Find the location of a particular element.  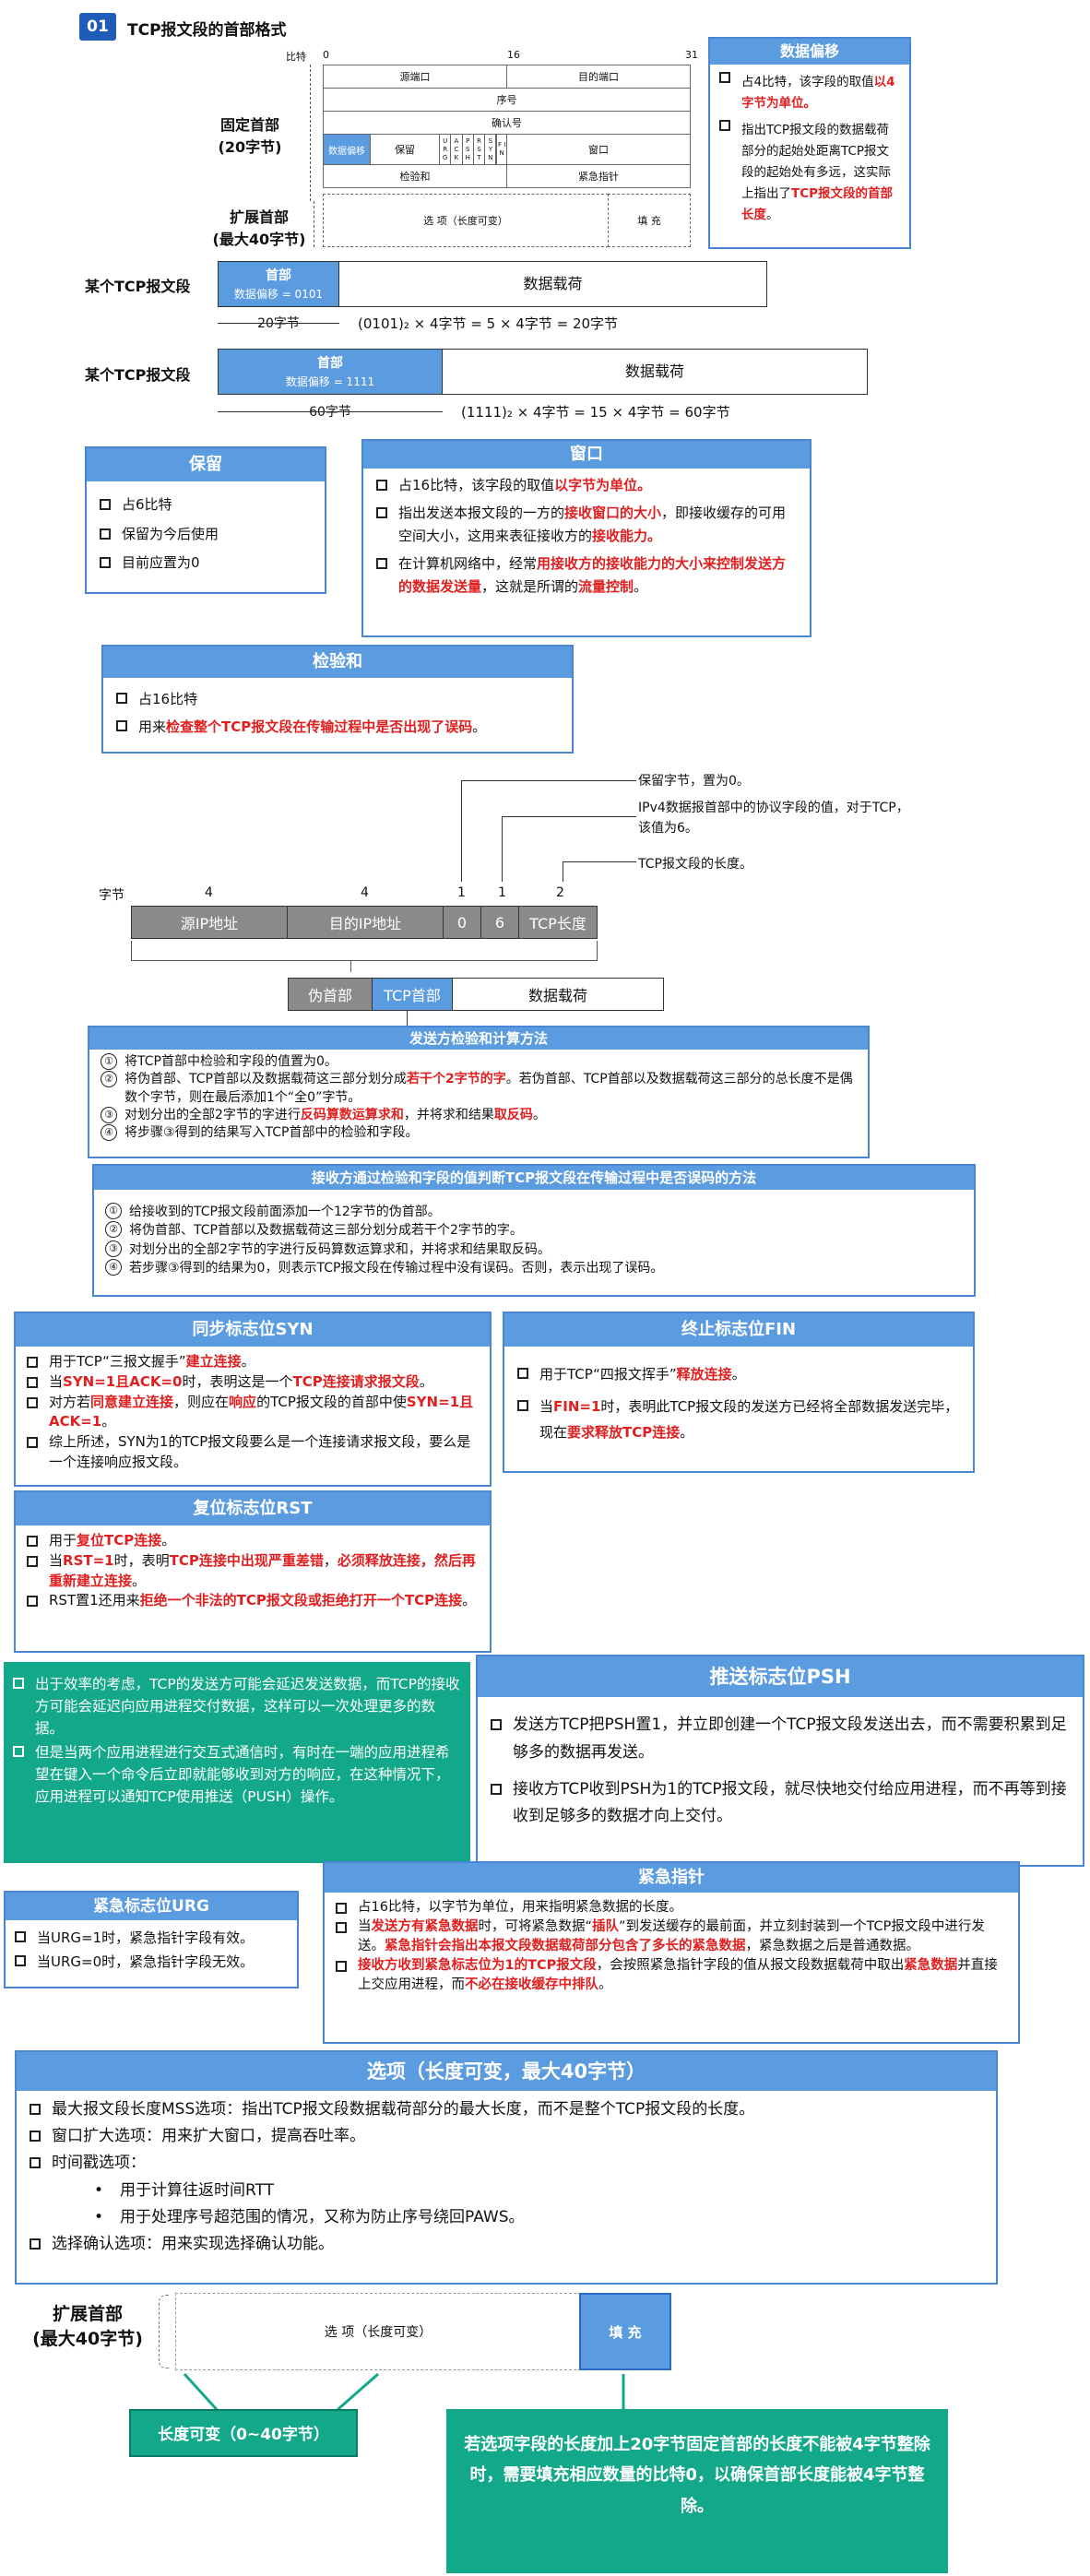

bottom-arrows is located at coordinates (404, 2394).